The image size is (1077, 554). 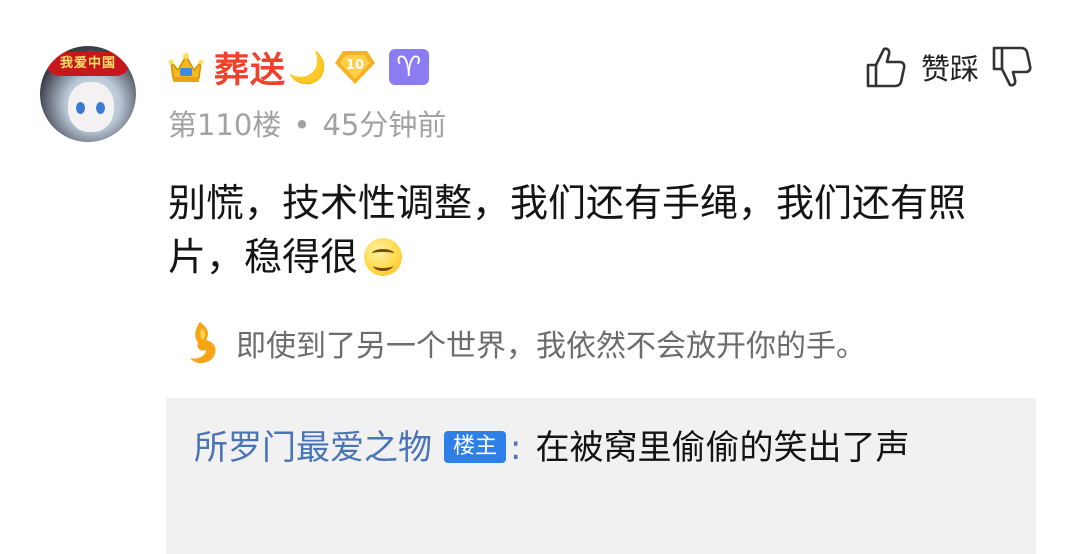 I want to click on avatar-banner-text: 我爱中国, so click(x=88, y=64).